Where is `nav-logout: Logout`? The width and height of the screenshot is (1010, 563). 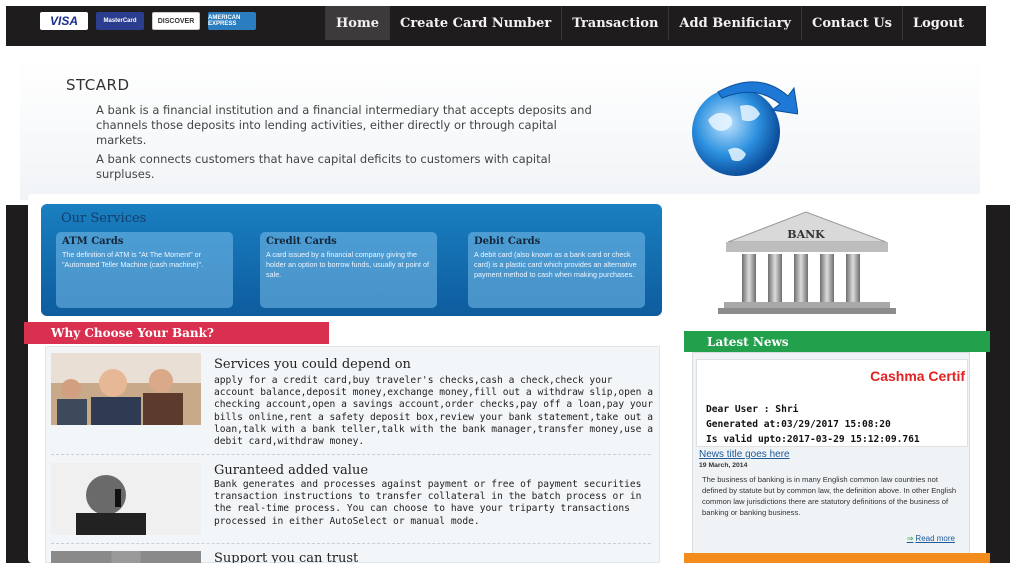
nav-logout: Logout is located at coordinates (937, 23).